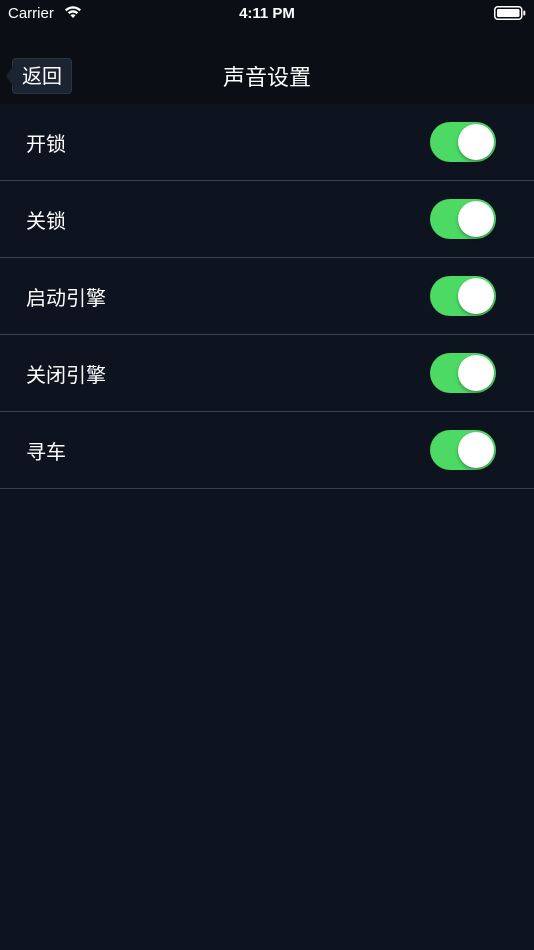  Describe the element at coordinates (46, 143) in the screenshot. I see `setting-label: 开锁` at that location.